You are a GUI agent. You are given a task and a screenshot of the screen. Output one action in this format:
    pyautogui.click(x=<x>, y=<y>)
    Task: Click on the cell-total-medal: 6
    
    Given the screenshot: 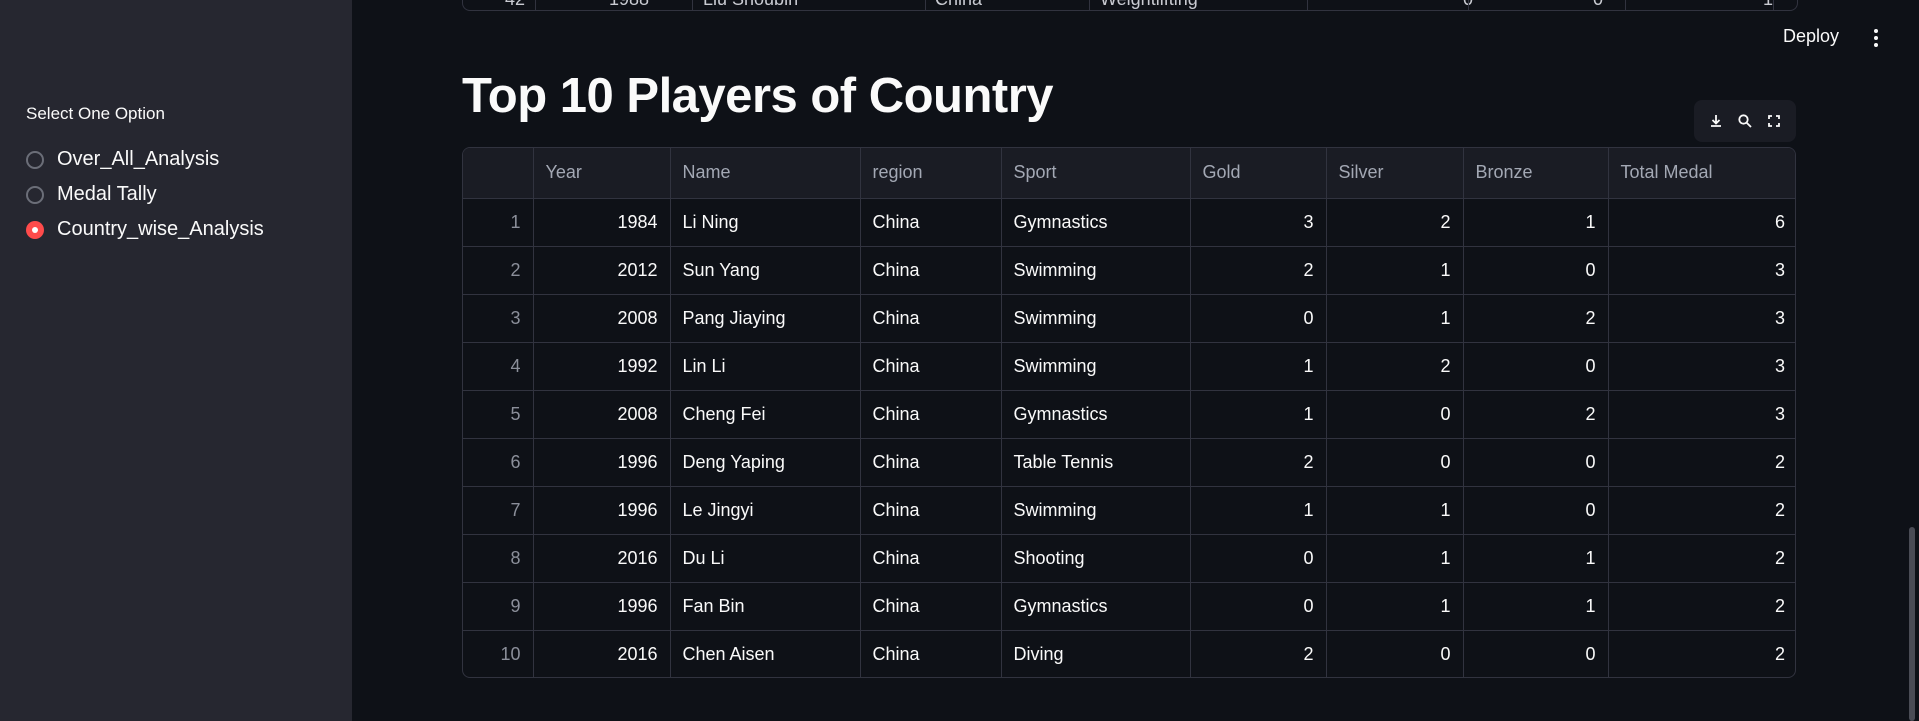 What is the action you would take?
    pyautogui.click(x=1701, y=222)
    